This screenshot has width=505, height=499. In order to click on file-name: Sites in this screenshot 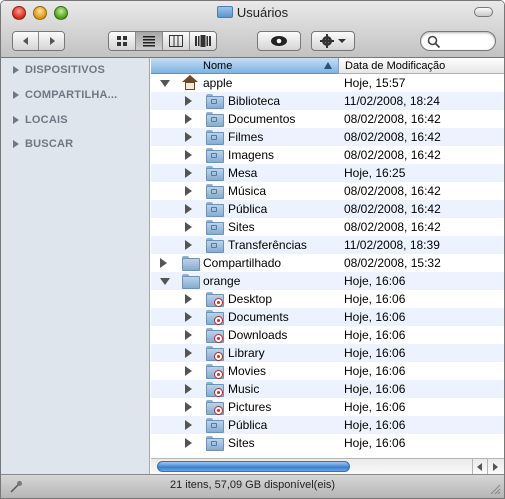, I will do `click(241, 443)`.